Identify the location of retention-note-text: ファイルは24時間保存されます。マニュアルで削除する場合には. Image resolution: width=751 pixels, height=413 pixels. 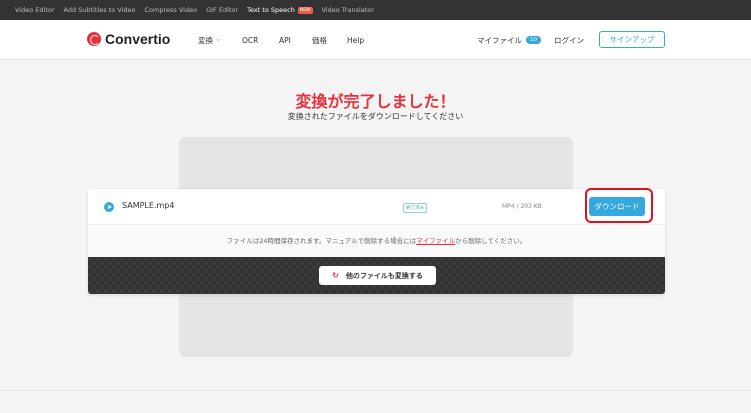
(321, 241).